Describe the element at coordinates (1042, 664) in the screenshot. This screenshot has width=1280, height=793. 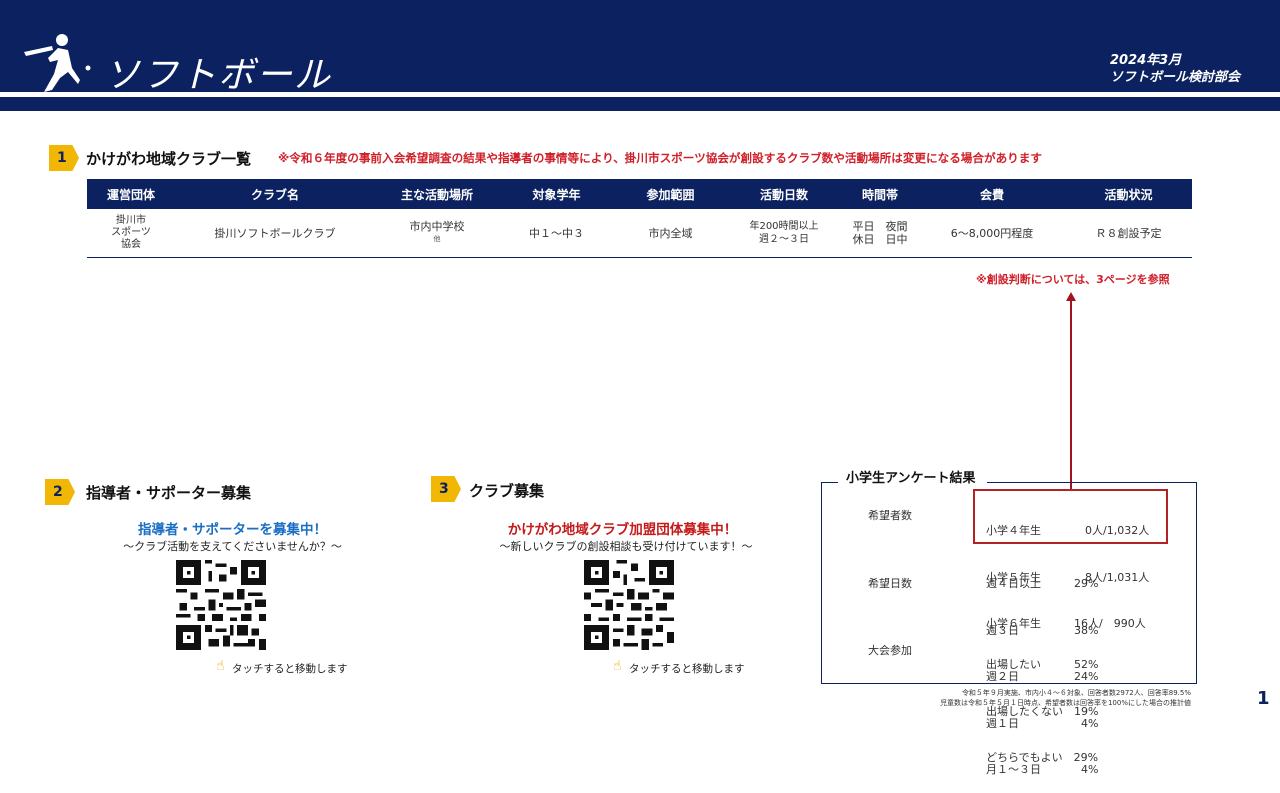
I see `survey-row: 出場したい 52%` at that location.